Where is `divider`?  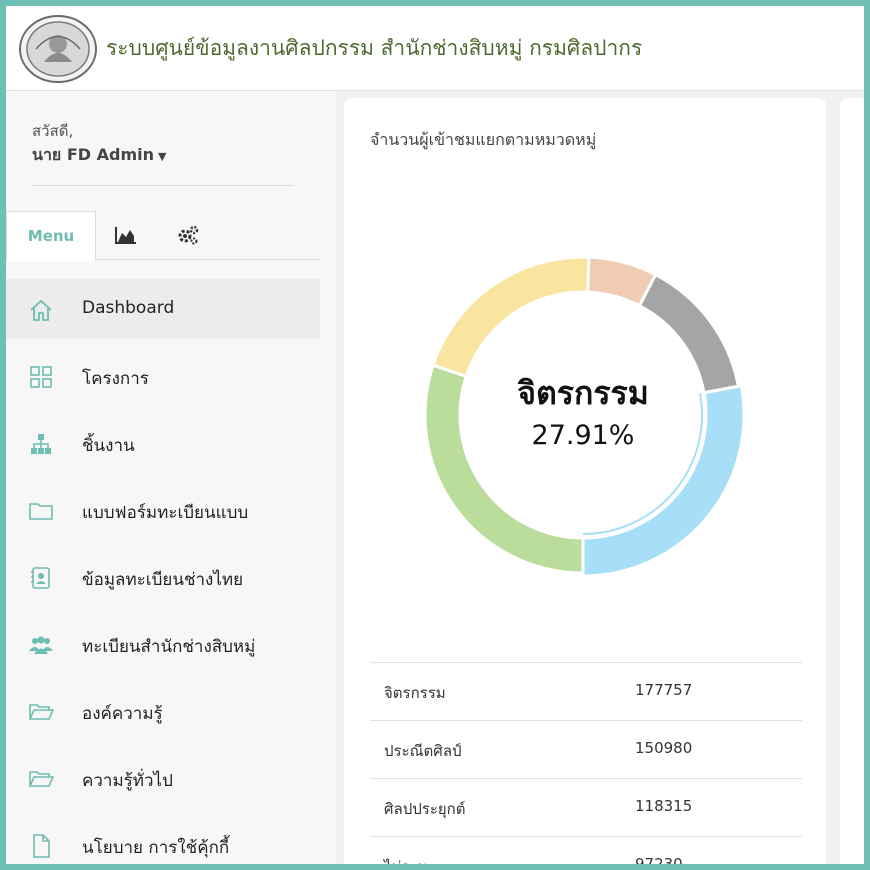
divider is located at coordinates (163, 185).